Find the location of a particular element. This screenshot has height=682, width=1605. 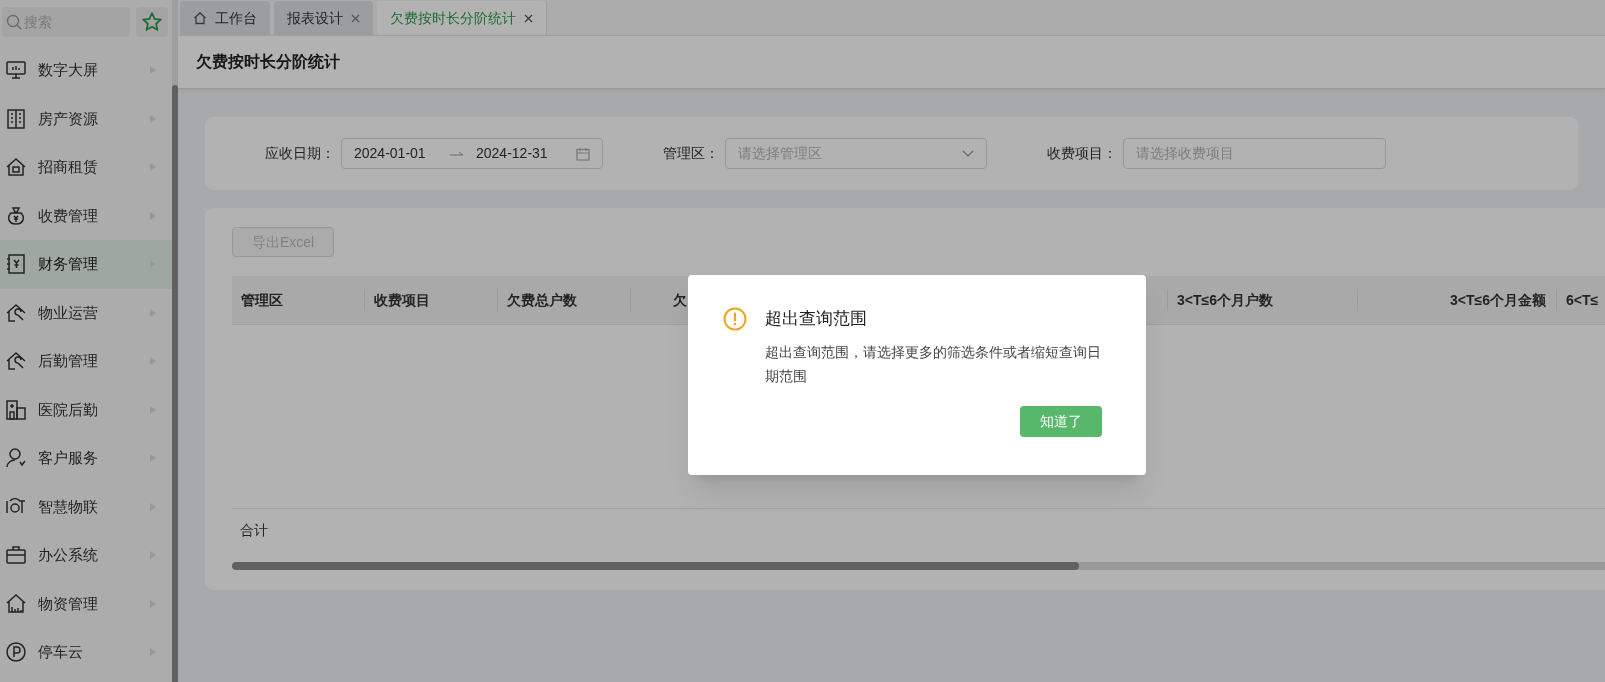

date-range-field: 2024-01-01 2024-12-31 is located at coordinates (472, 153).